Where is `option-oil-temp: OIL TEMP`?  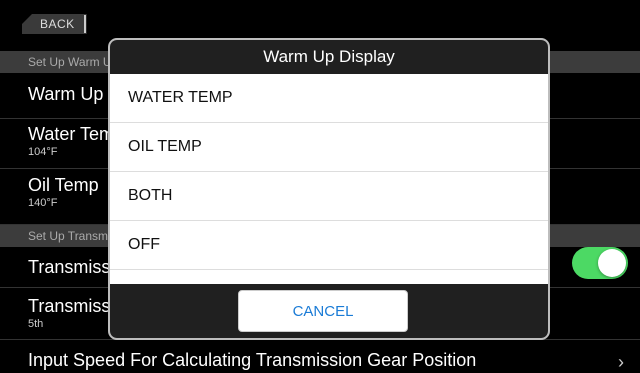
option-oil-temp: OIL TEMP is located at coordinates (329, 147).